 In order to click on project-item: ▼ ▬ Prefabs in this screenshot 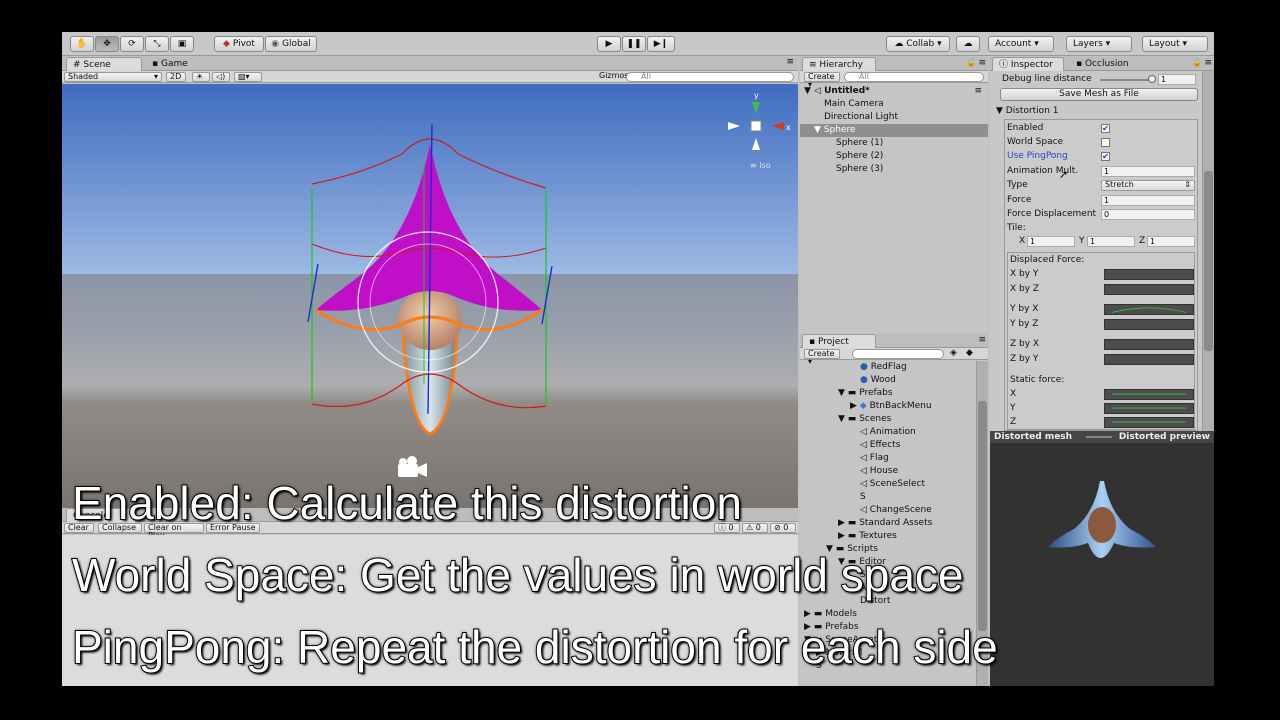, I will do `click(865, 393)`.